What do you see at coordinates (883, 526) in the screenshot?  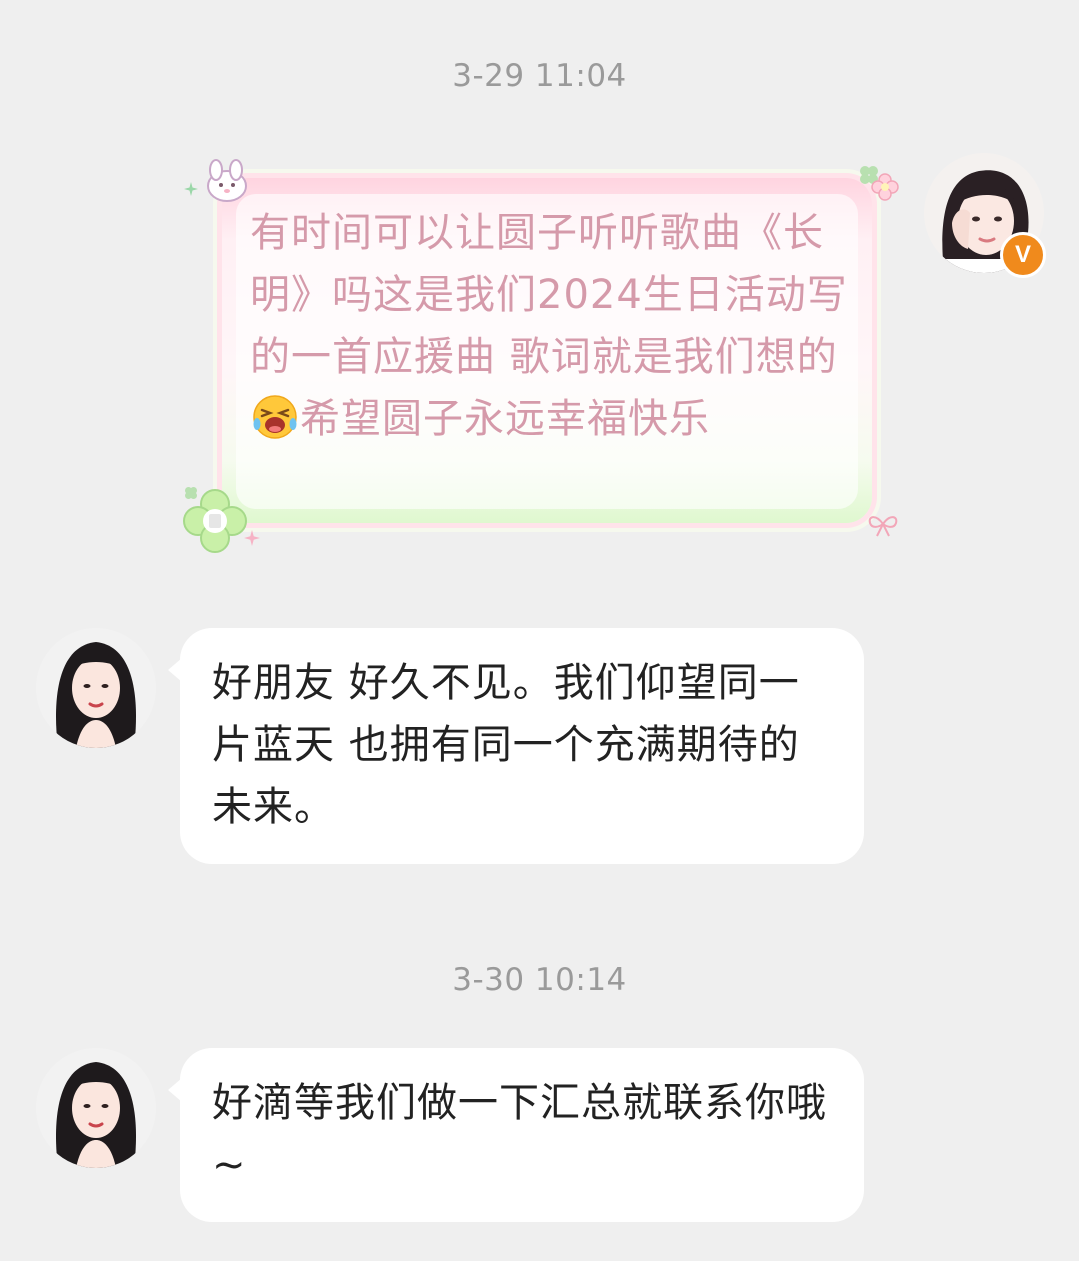 I see `ribbon-bow-icon` at bounding box center [883, 526].